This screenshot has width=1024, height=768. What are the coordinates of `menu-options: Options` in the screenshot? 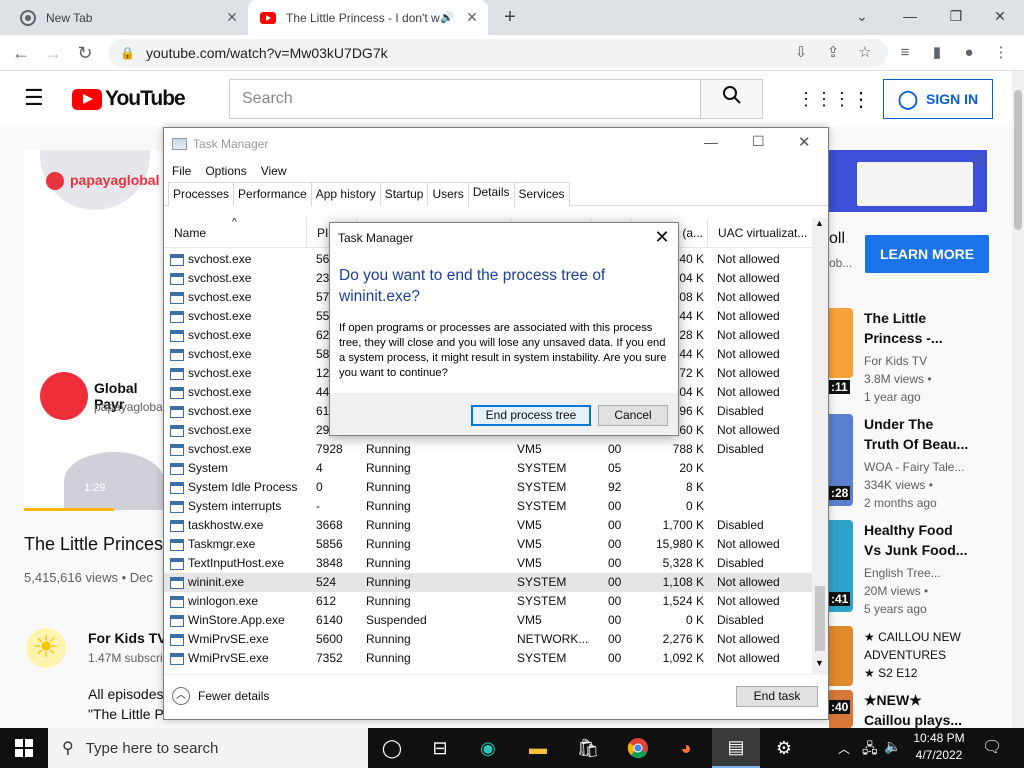 It's located at (225, 171).